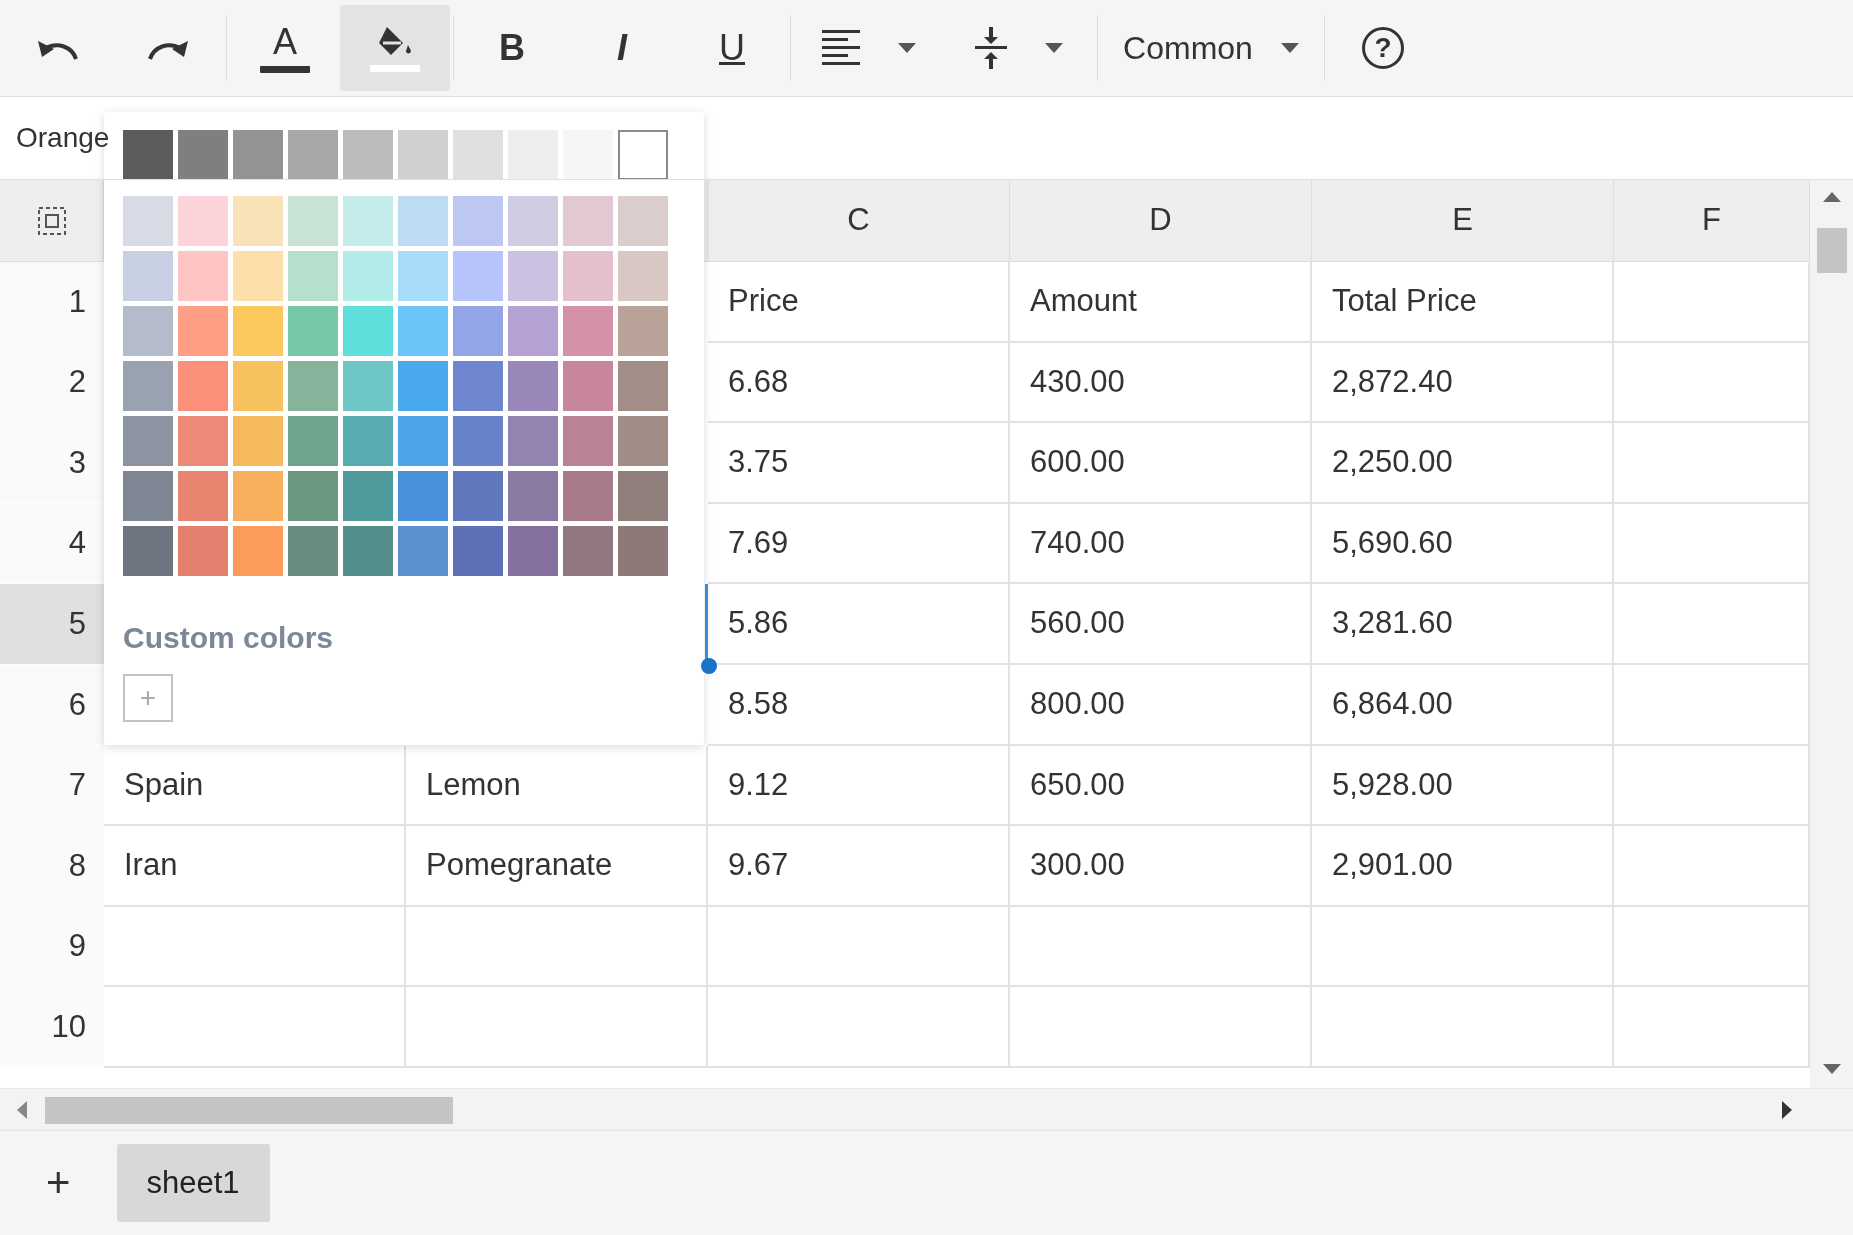 This screenshot has width=1853, height=1235. What do you see at coordinates (732, 48) in the screenshot?
I see `underline-button: U` at bounding box center [732, 48].